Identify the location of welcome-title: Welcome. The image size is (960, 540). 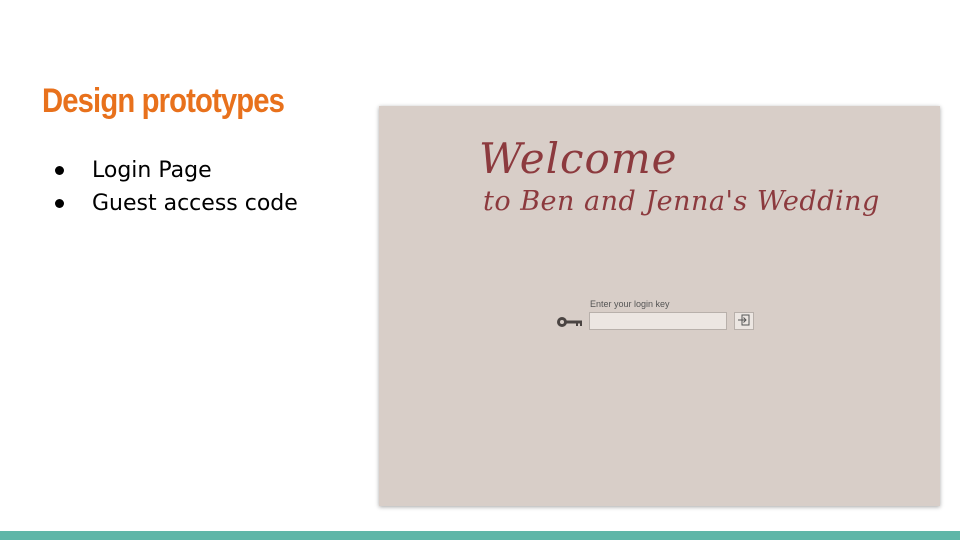
(578, 158).